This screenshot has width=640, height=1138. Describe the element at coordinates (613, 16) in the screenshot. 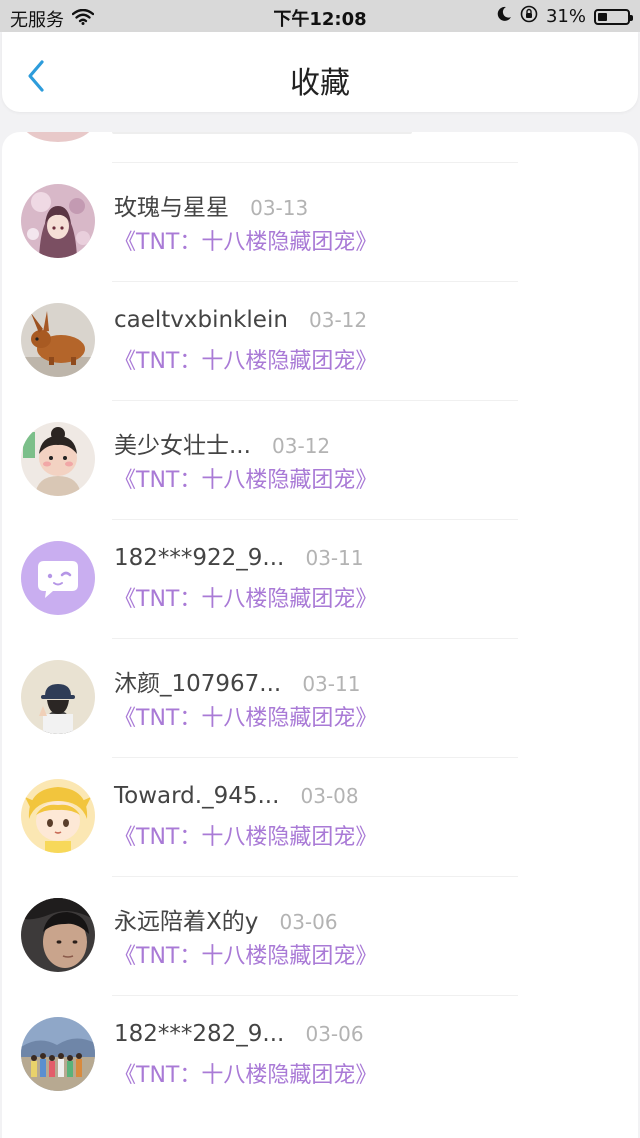

I see `battery-icon` at that location.